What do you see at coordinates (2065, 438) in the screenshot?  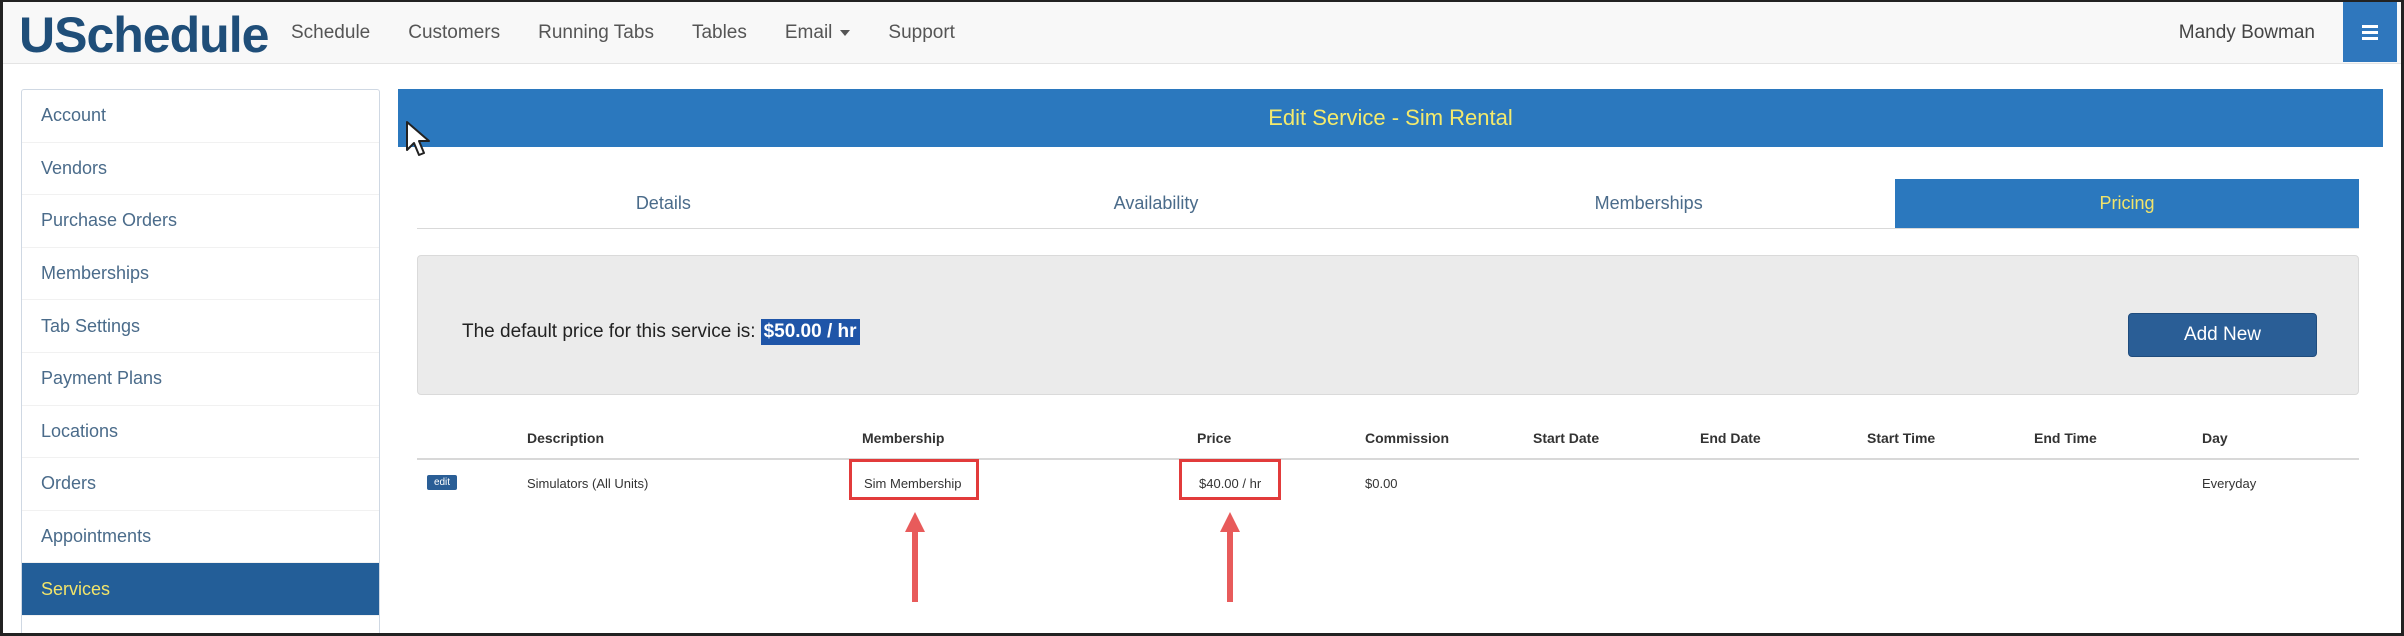 I see `col-end-time: End Time` at bounding box center [2065, 438].